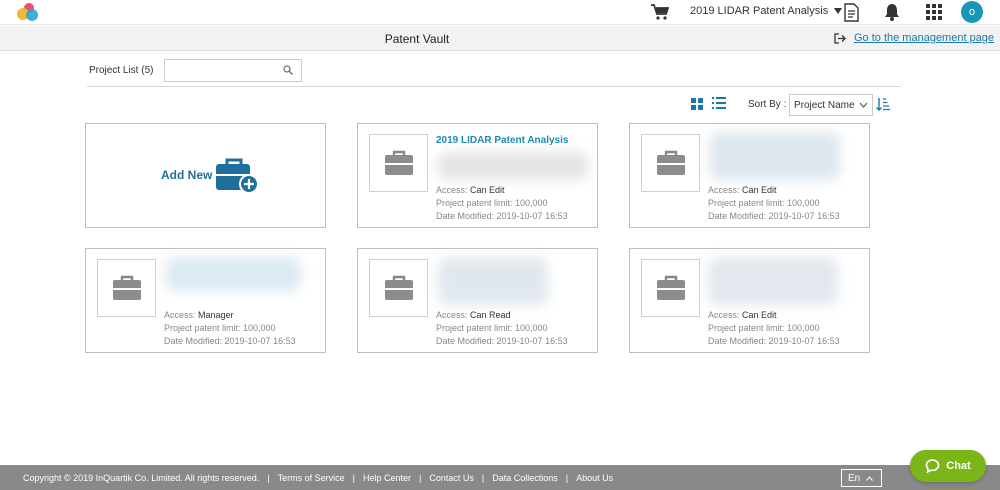  What do you see at coordinates (311, 478) in the screenshot?
I see `footer-link-terms: Terms of Service` at bounding box center [311, 478].